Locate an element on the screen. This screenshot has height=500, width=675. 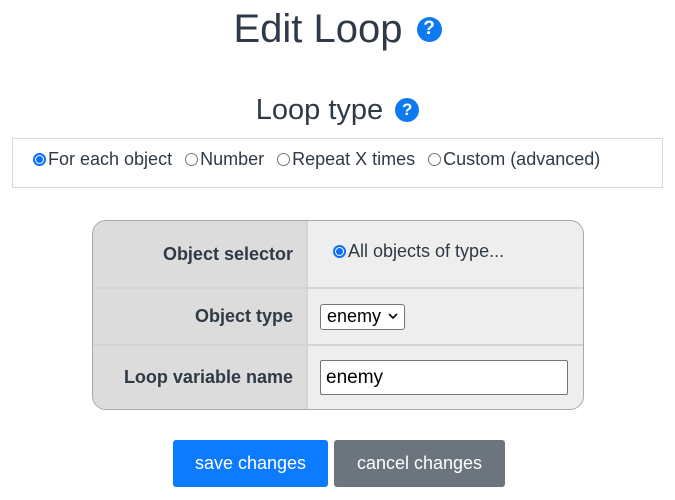
radio-number: Number is located at coordinates (224, 159).